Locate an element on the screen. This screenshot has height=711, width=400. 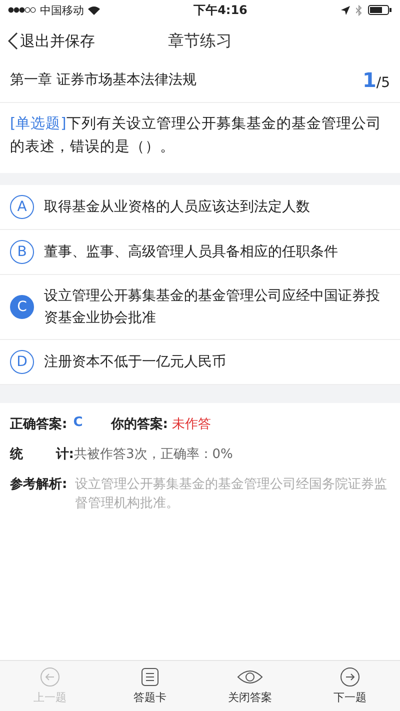
back-button: 退出并保存 is located at coordinates (51, 41).